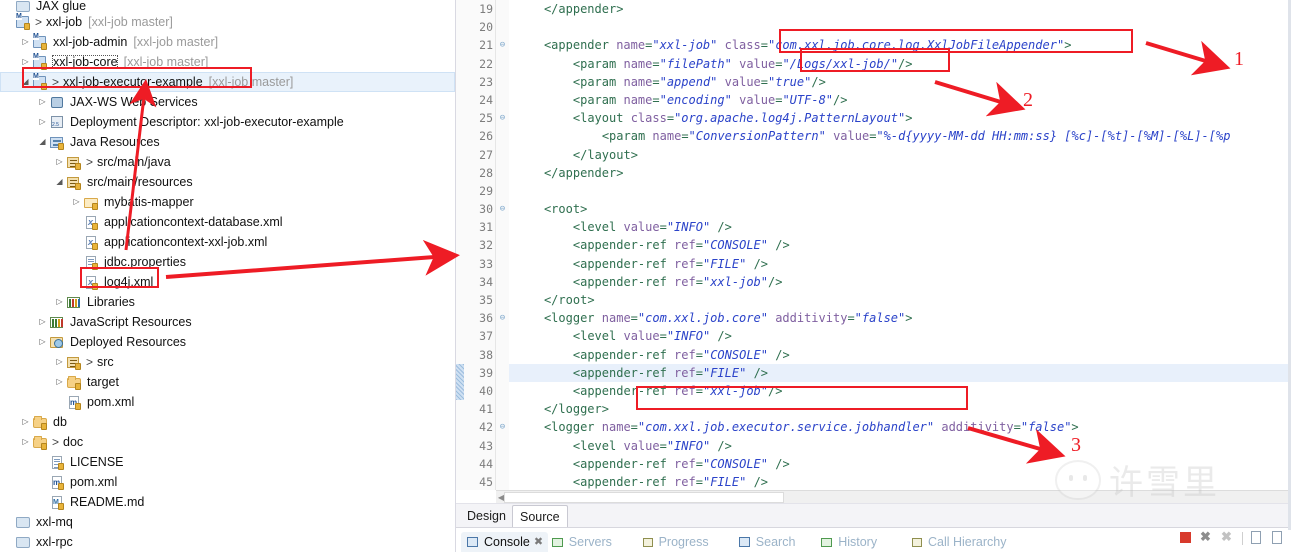  What do you see at coordinates (873, 300) in the screenshot?
I see `code-line-35: 35 </root>` at bounding box center [873, 300].